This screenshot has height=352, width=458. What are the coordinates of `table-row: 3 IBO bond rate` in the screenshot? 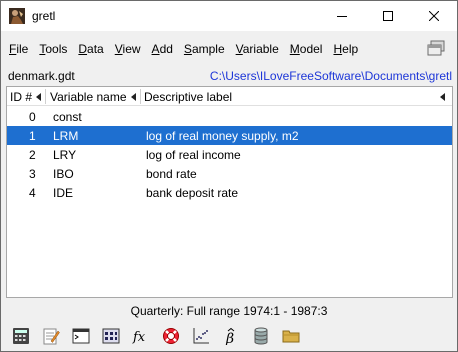 It's located at (229, 173).